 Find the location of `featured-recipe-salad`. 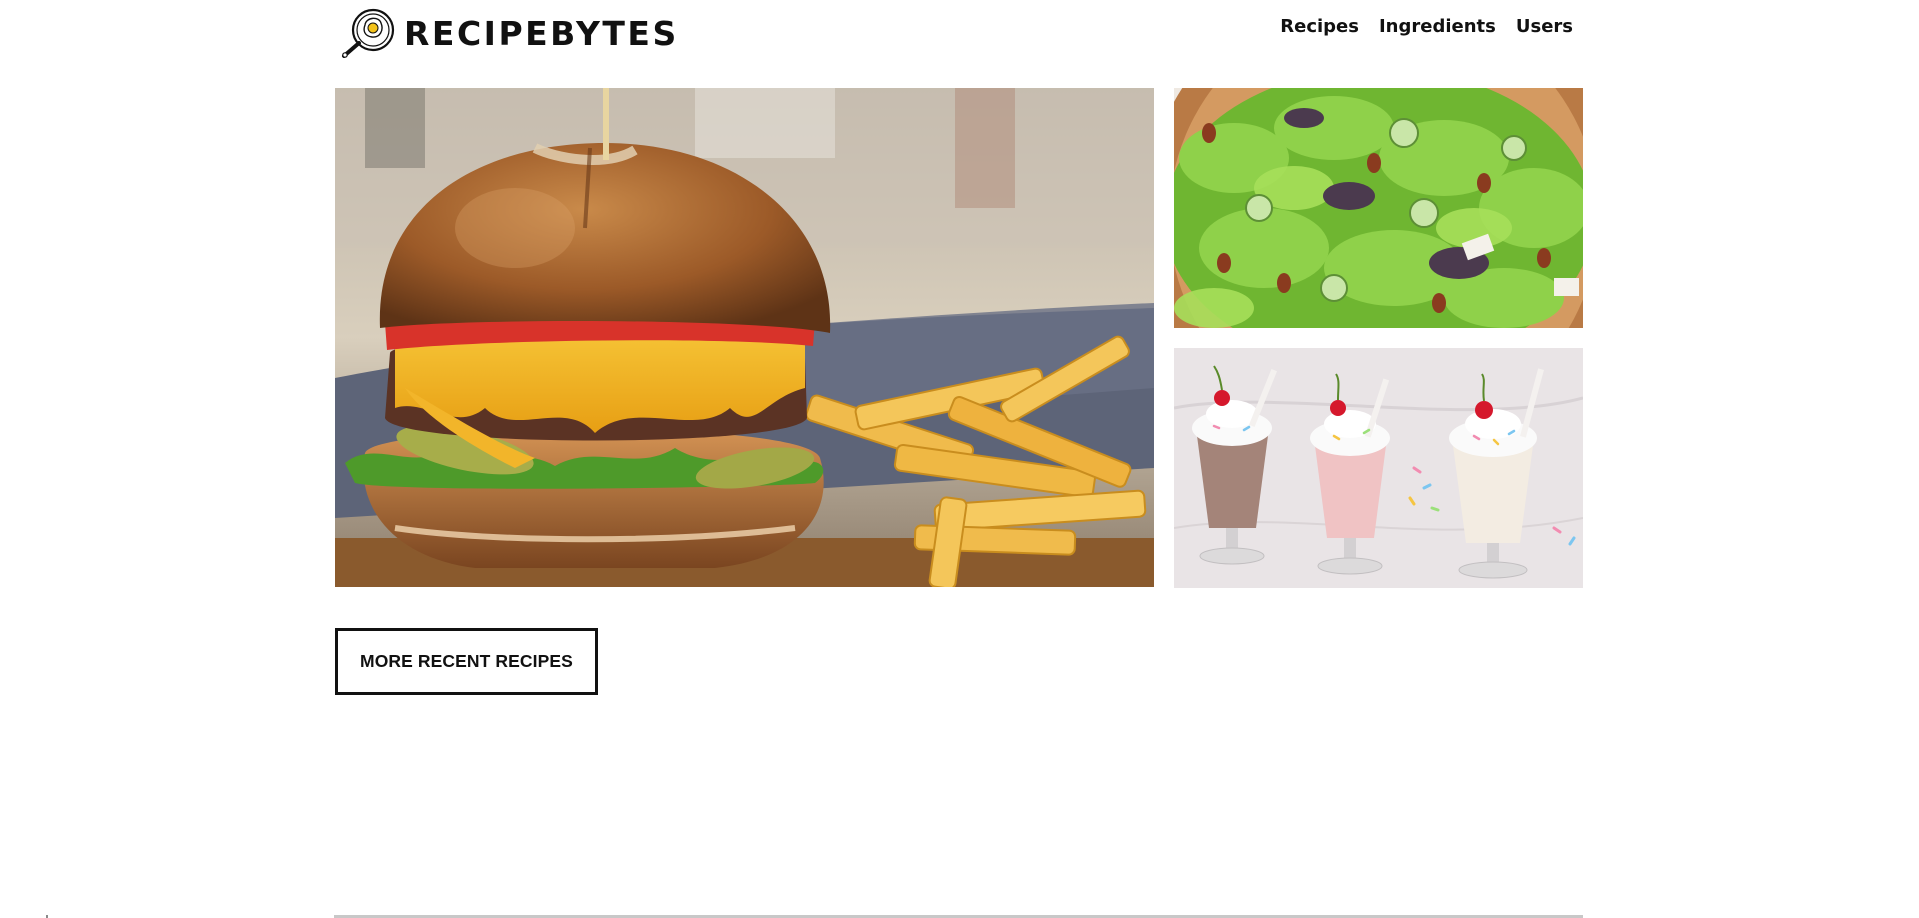

featured-recipe-salad is located at coordinates (1378, 208).